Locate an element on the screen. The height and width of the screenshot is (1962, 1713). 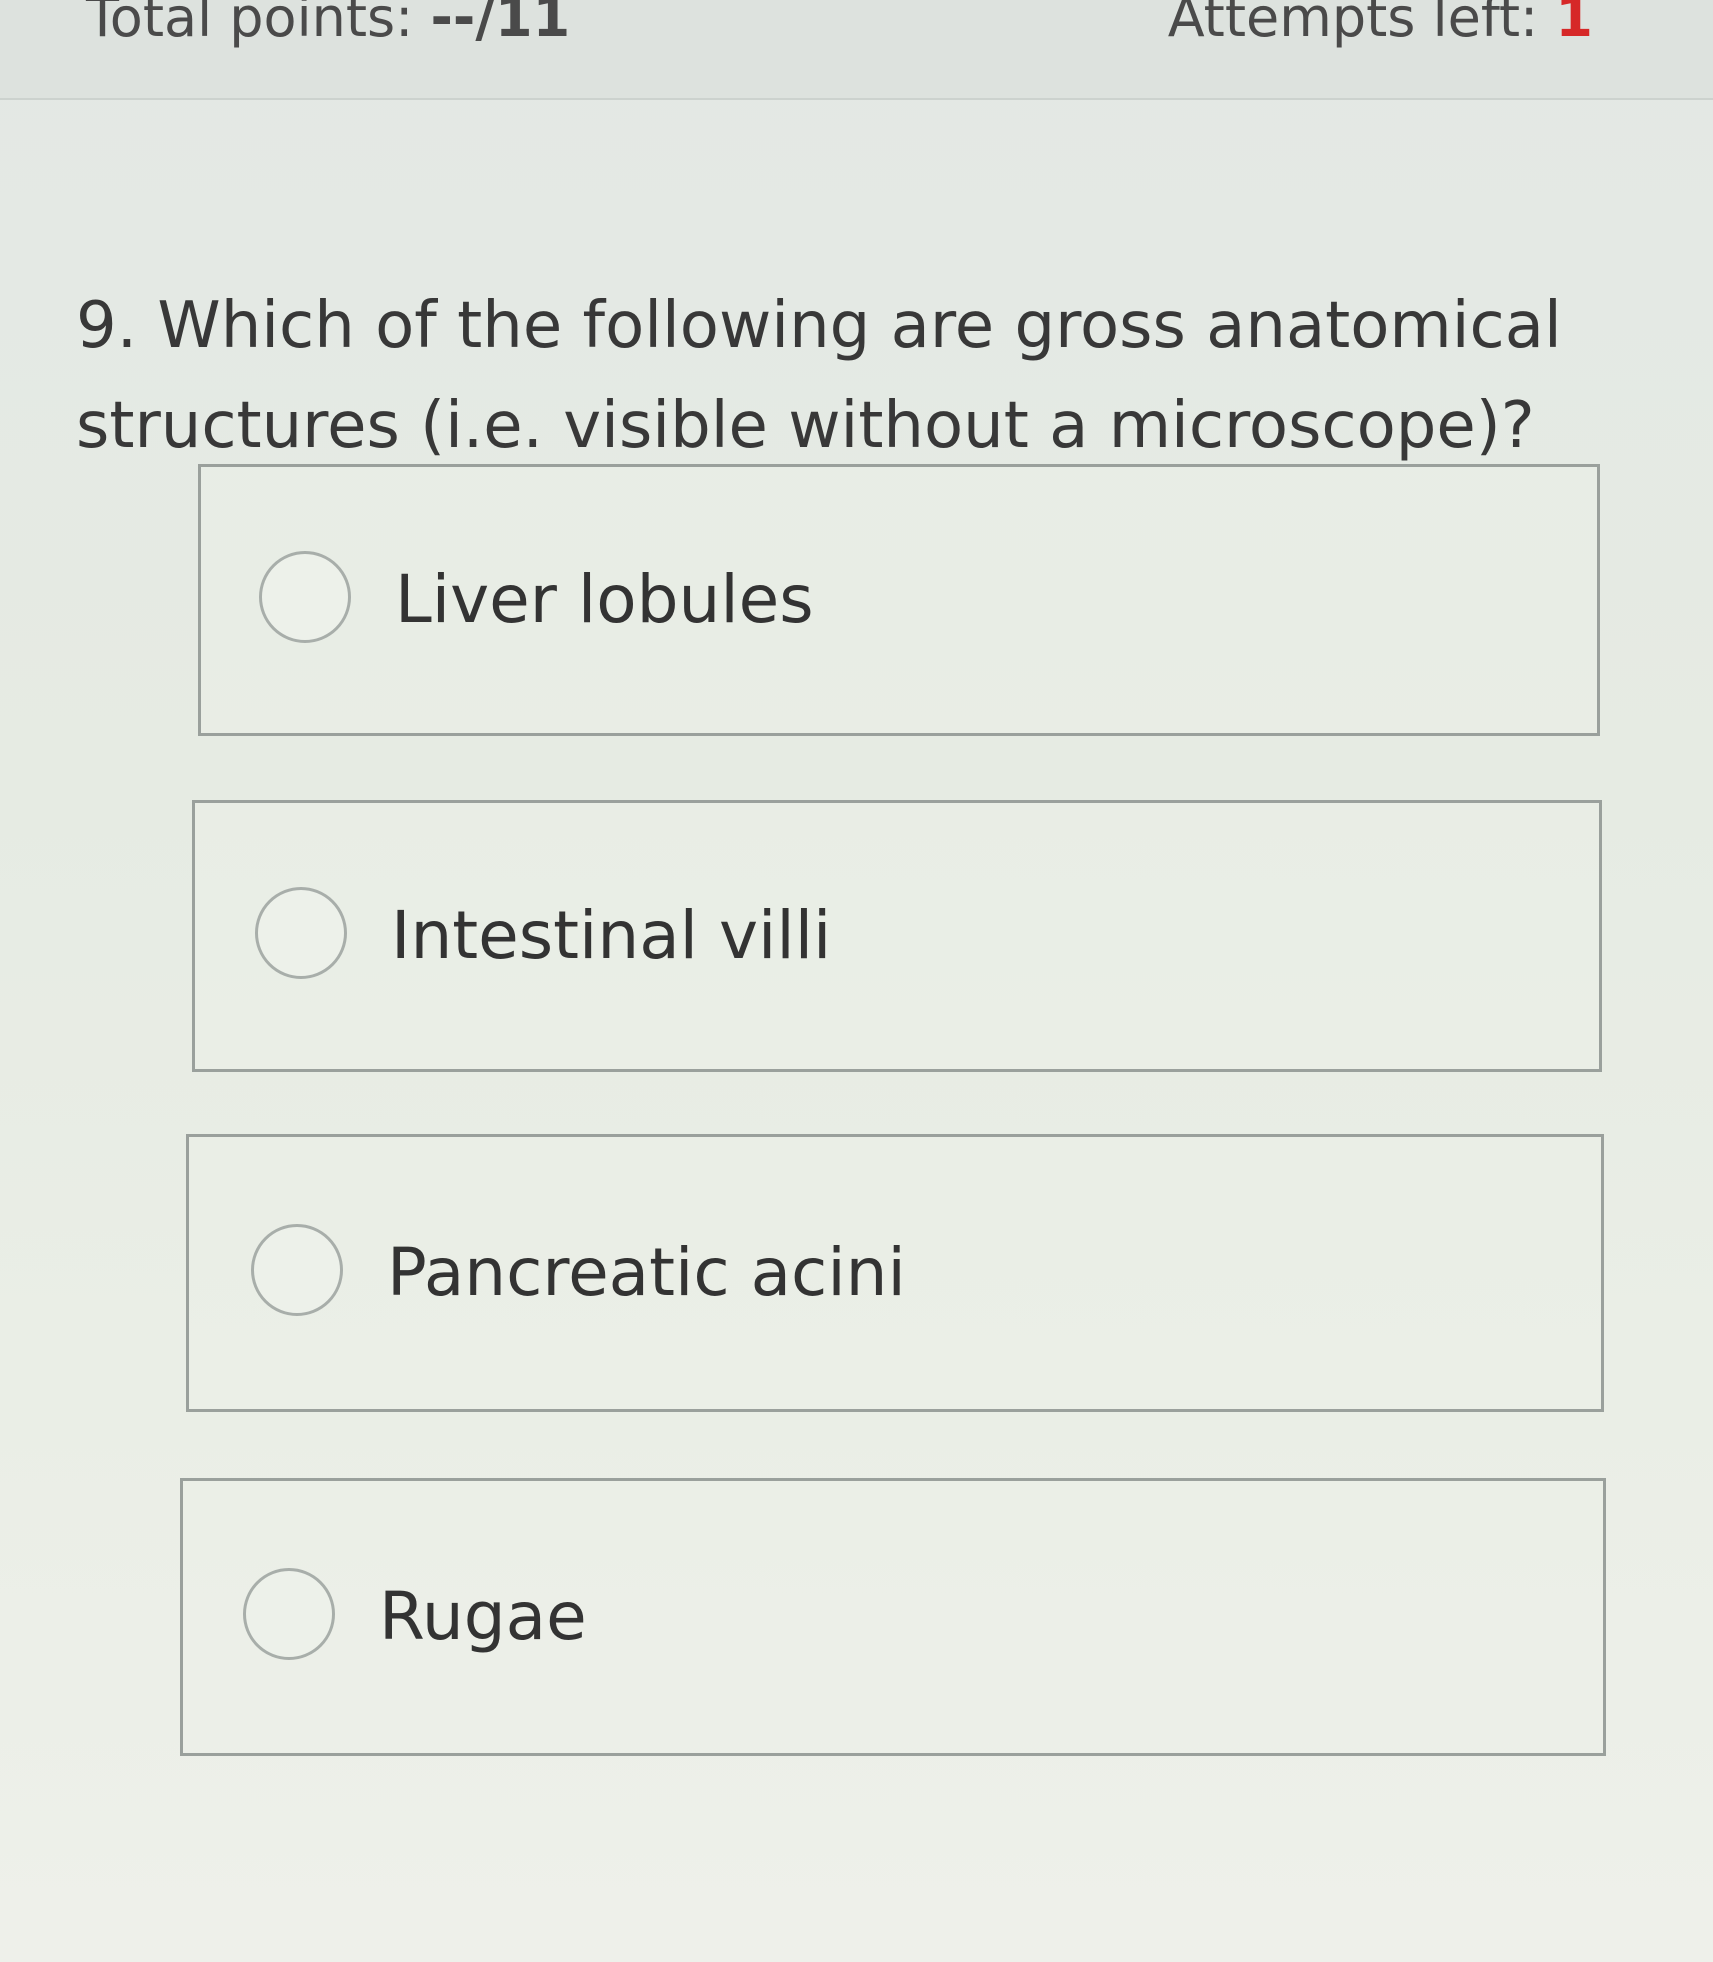
total-points-value: --/11 is located at coordinates (500, 24).